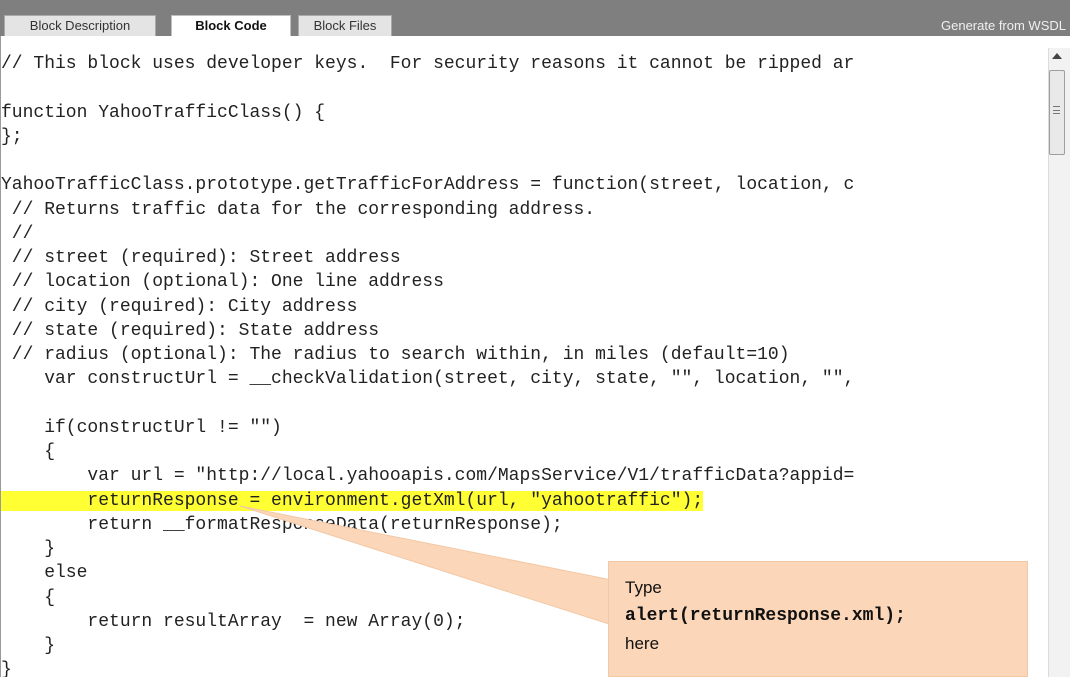 This screenshot has height=677, width=1070. Describe the element at coordinates (643, 587) in the screenshot. I see `callout-line-1: Type` at that location.